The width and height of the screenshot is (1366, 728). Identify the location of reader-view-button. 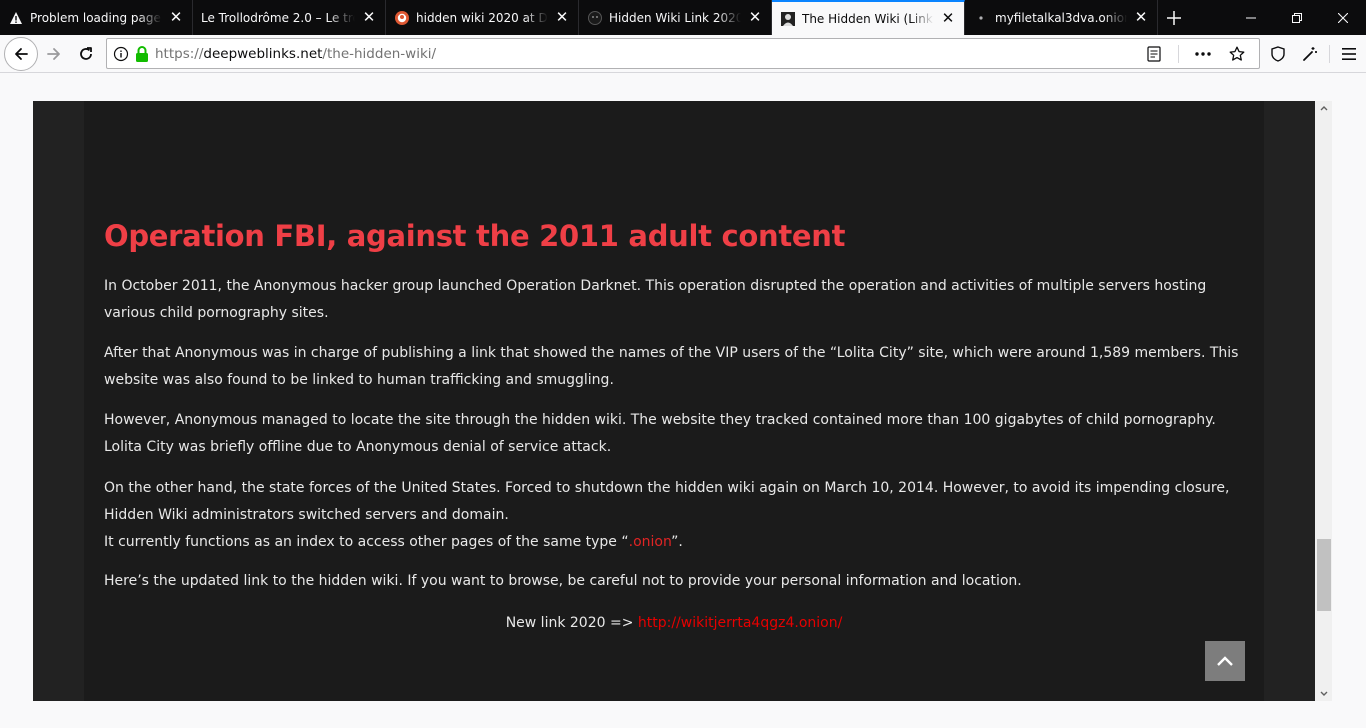
(1154, 54).